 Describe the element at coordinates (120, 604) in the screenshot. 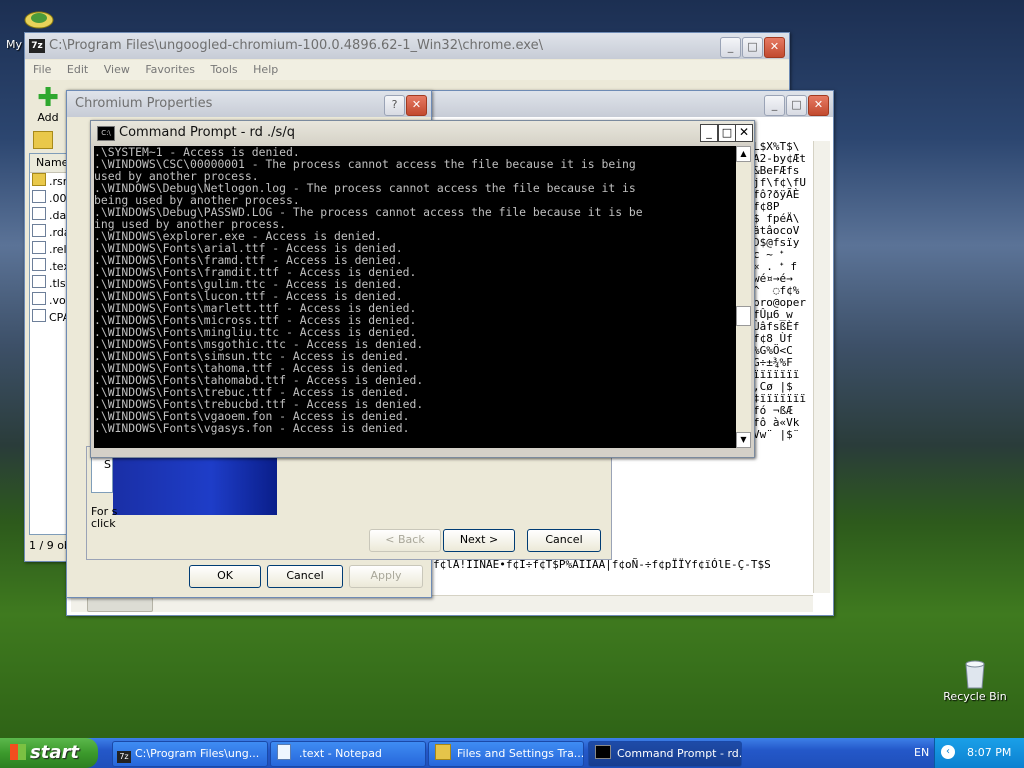

I see `hscroll-thumb` at that location.